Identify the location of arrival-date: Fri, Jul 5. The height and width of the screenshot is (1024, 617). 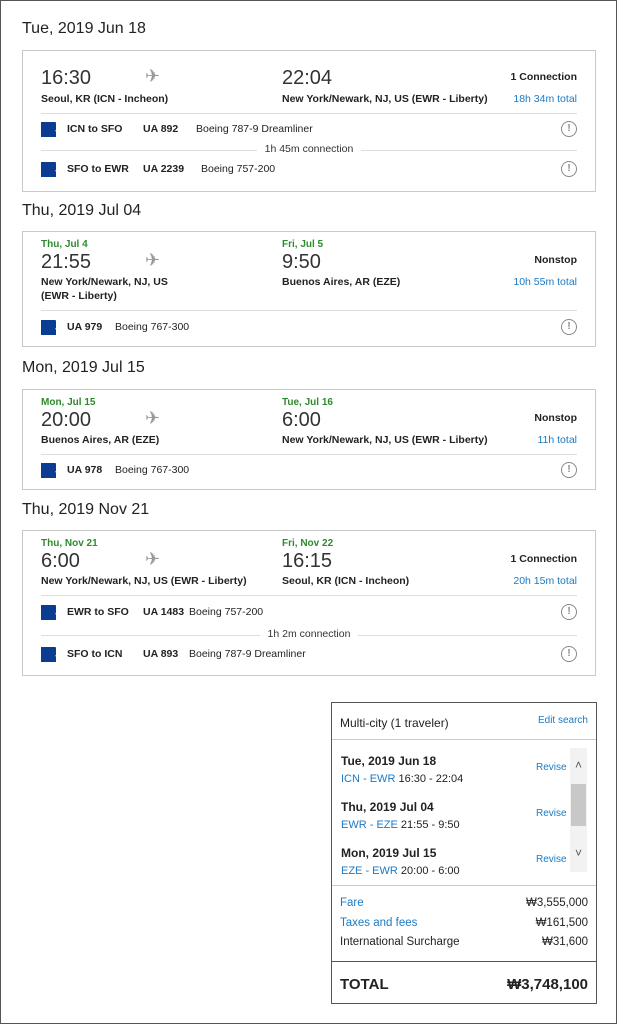
(303, 244).